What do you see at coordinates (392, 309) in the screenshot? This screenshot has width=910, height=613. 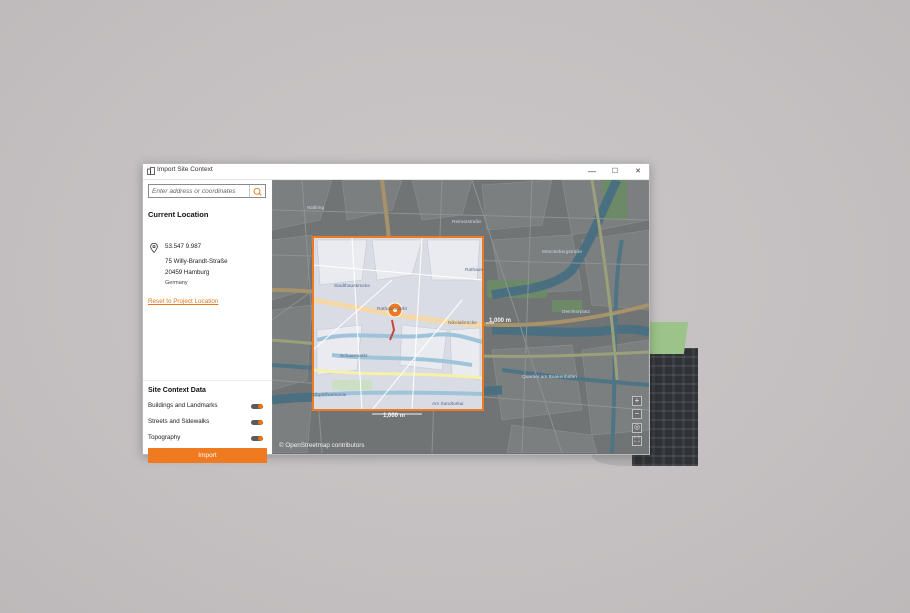 I see `map-label: Rathausmarkt` at bounding box center [392, 309].